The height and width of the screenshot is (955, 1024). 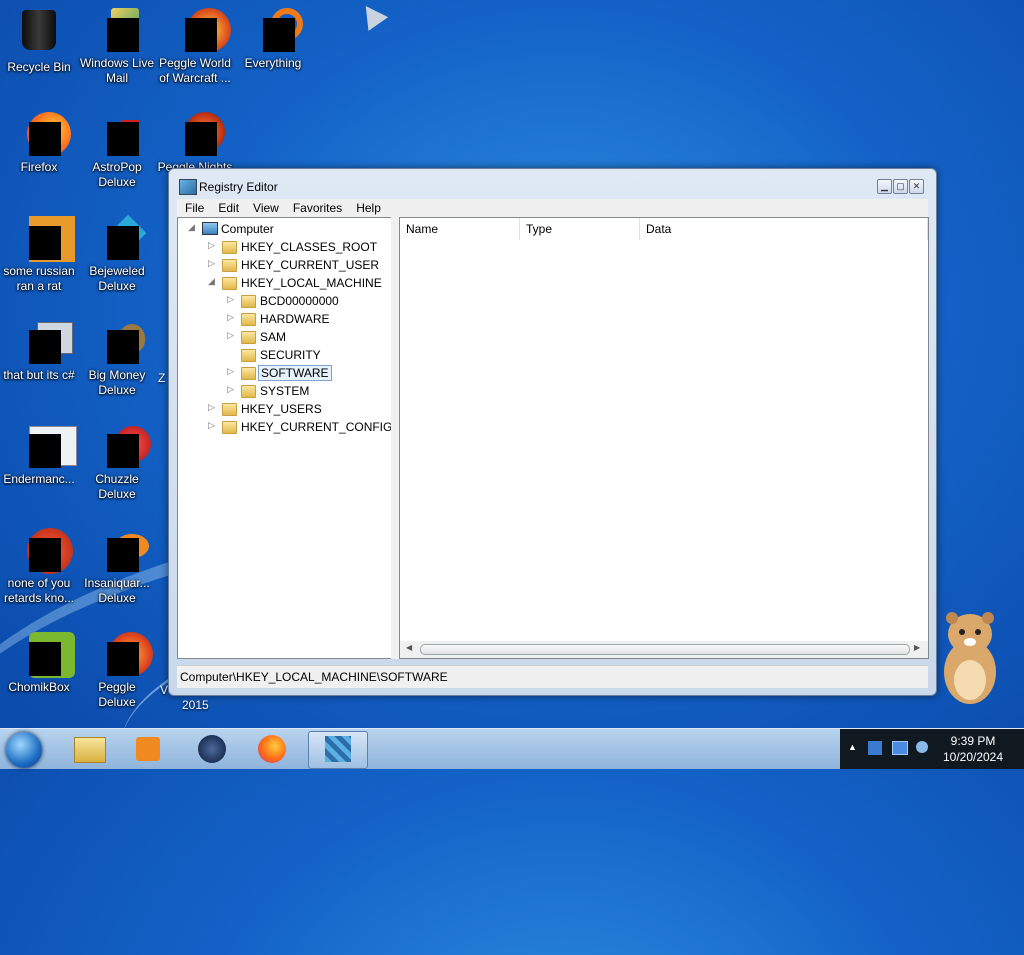 I want to click on desktop-icon-peggle-nights: Peggle Nights, so click(x=195, y=142).